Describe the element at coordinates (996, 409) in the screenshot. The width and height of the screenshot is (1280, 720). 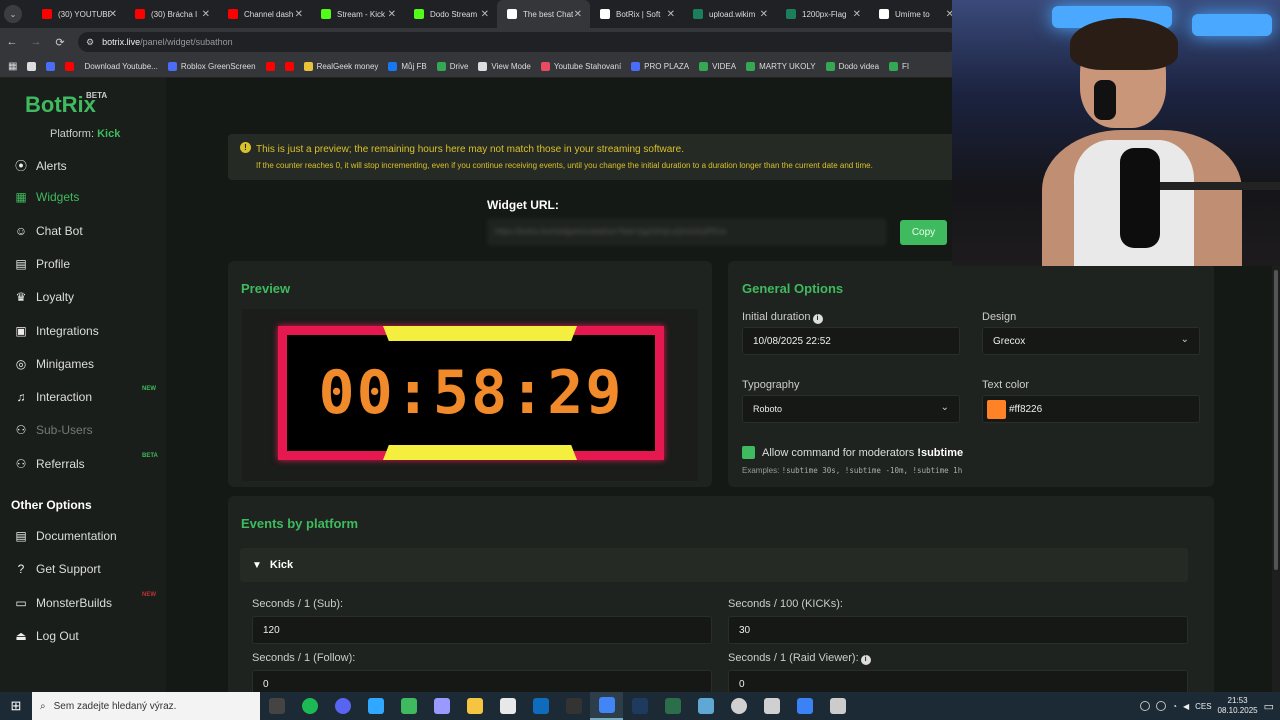
I see `color-swatch` at that location.